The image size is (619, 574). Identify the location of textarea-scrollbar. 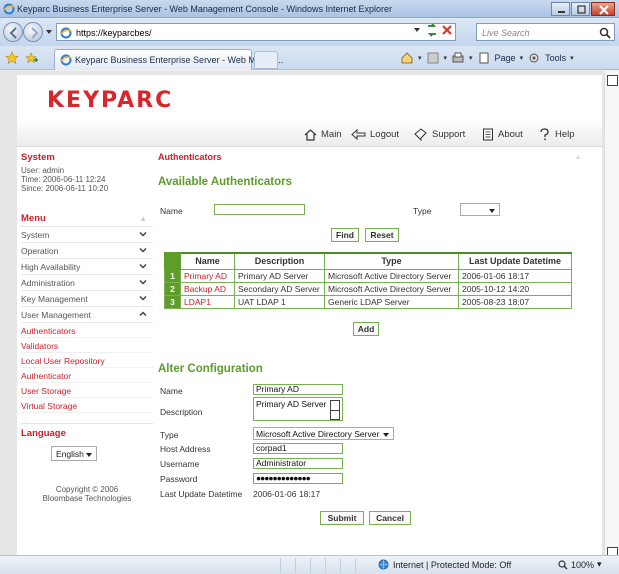
(335, 410).